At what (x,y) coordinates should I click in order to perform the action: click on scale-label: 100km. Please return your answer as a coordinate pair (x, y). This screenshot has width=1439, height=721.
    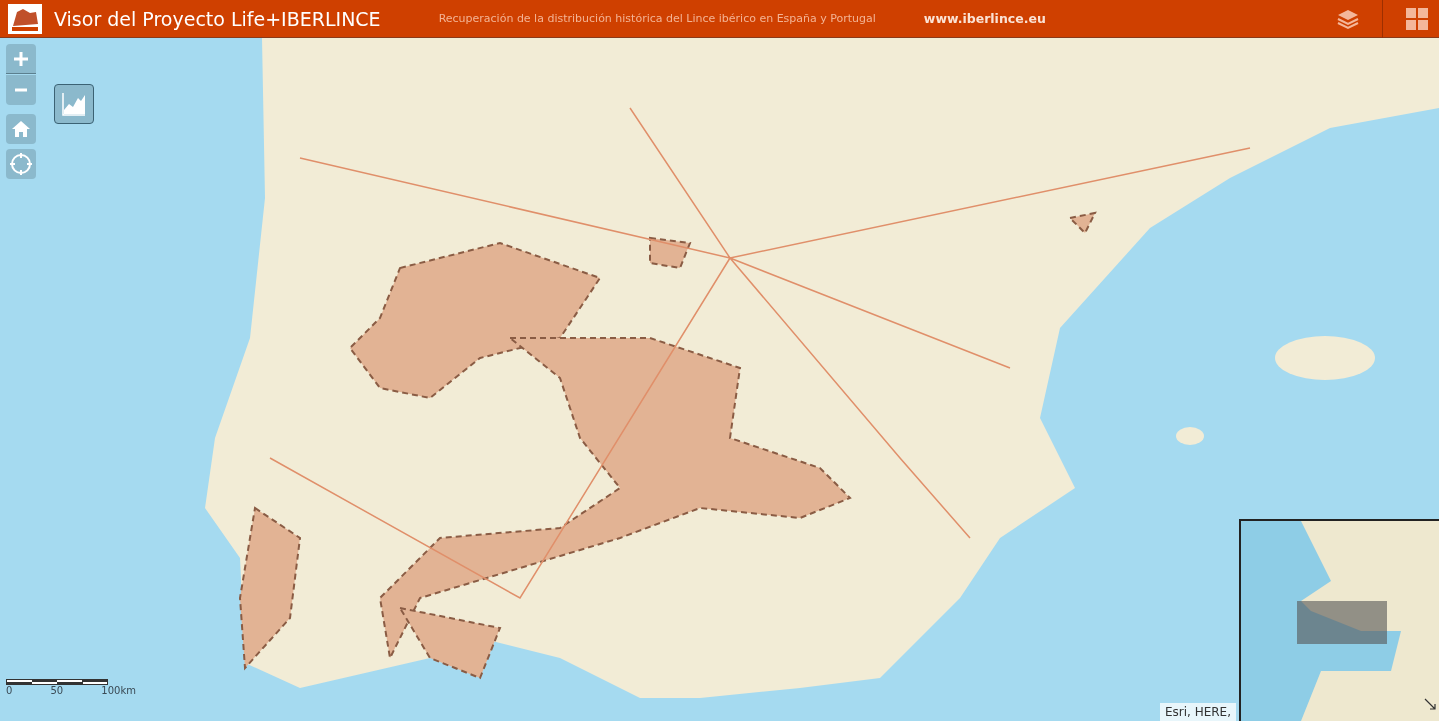
    Looking at the image, I should click on (118, 690).